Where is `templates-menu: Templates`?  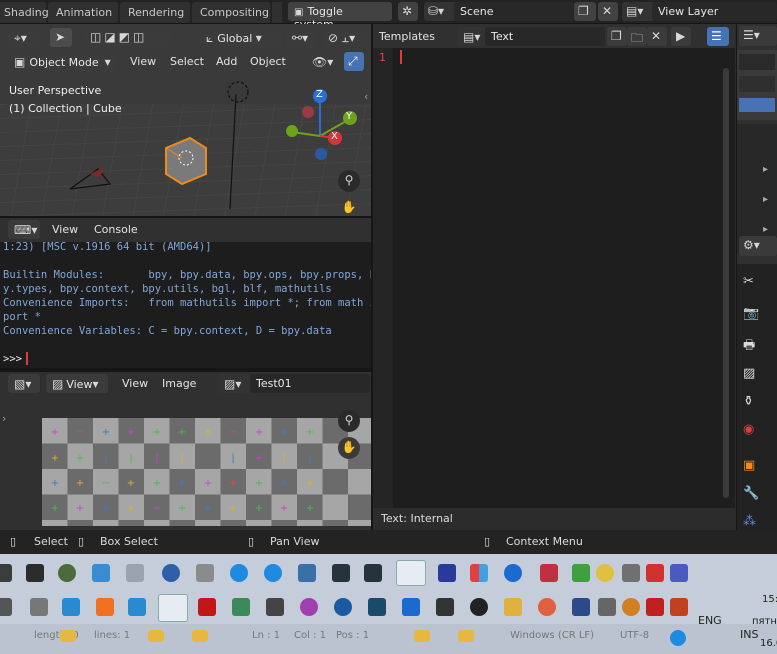
templates-menu: Templates is located at coordinates (407, 36).